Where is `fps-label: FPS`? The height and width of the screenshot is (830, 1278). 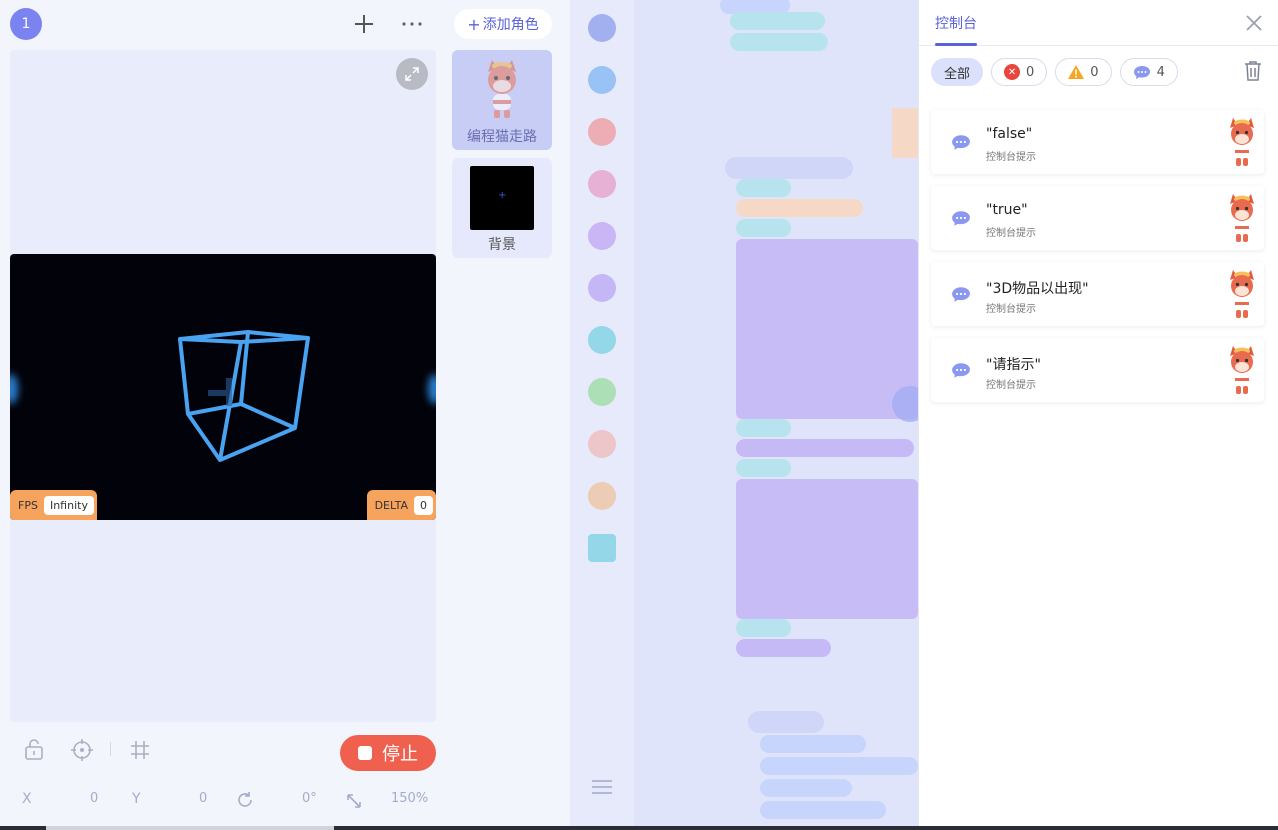 fps-label: FPS is located at coordinates (28, 505).